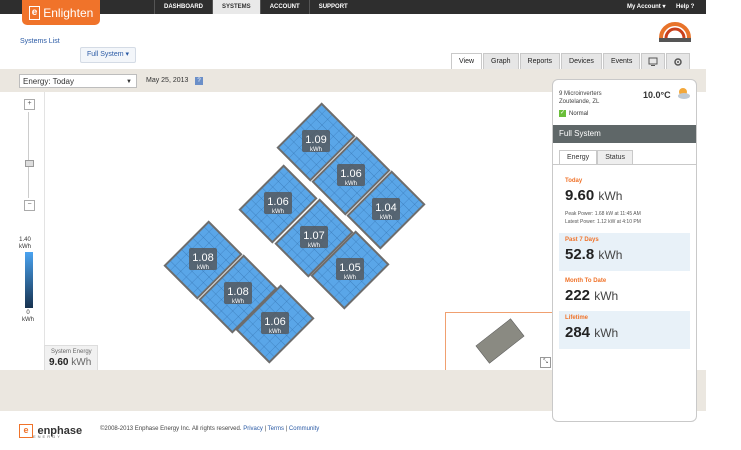 This screenshot has width=741, height=450. I want to click on tab-status: Status, so click(615, 157).